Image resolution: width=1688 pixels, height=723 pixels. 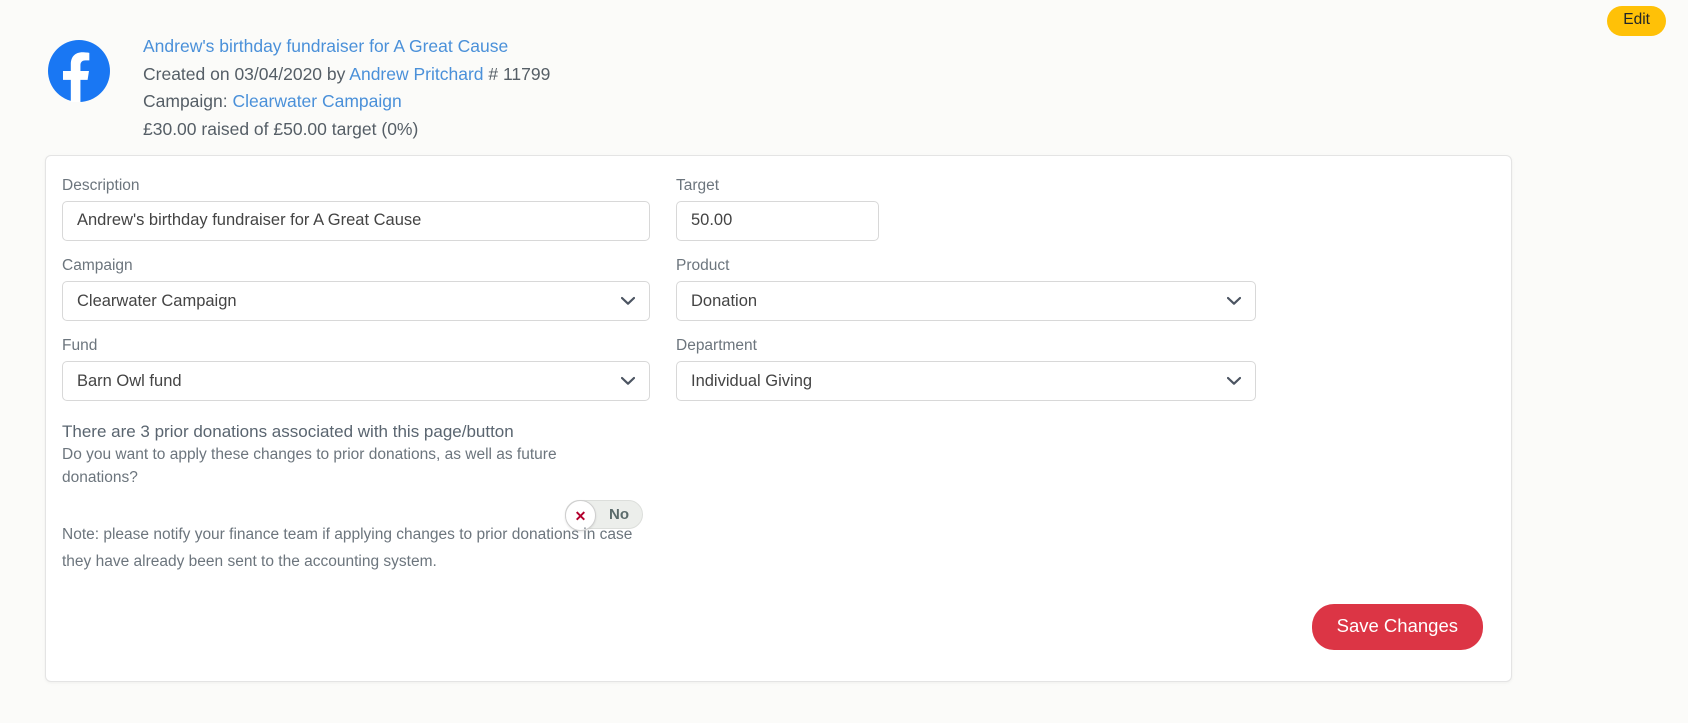 What do you see at coordinates (101, 185) in the screenshot?
I see `description-label: Description` at bounding box center [101, 185].